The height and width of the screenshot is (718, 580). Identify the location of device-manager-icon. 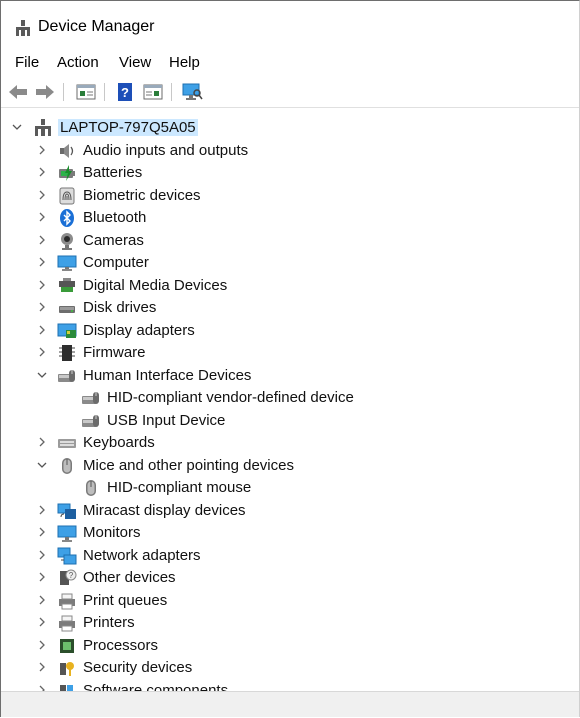
(23, 28).